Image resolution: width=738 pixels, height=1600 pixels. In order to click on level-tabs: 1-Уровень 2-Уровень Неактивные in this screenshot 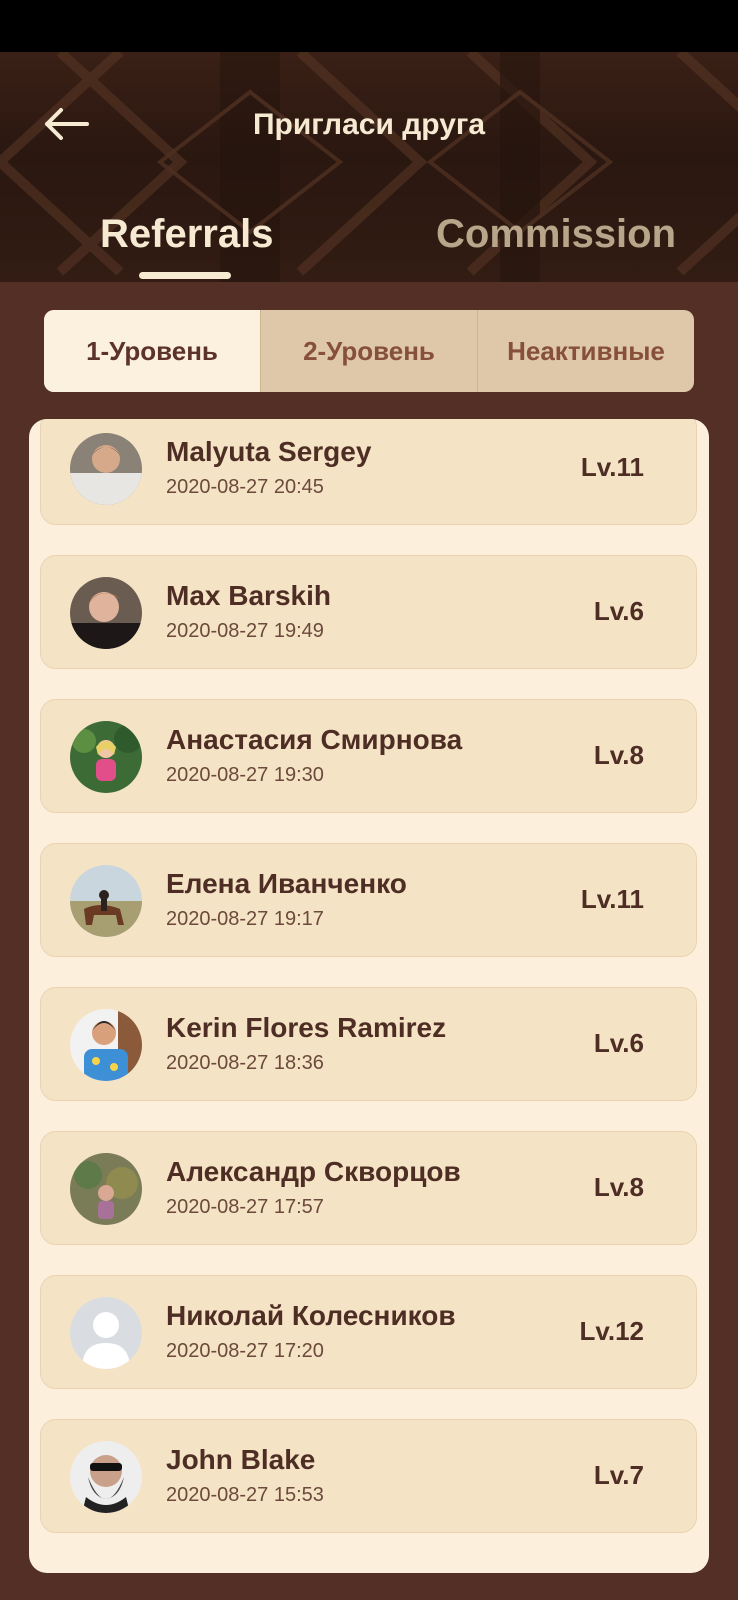, I will do `click(369, 351)`.